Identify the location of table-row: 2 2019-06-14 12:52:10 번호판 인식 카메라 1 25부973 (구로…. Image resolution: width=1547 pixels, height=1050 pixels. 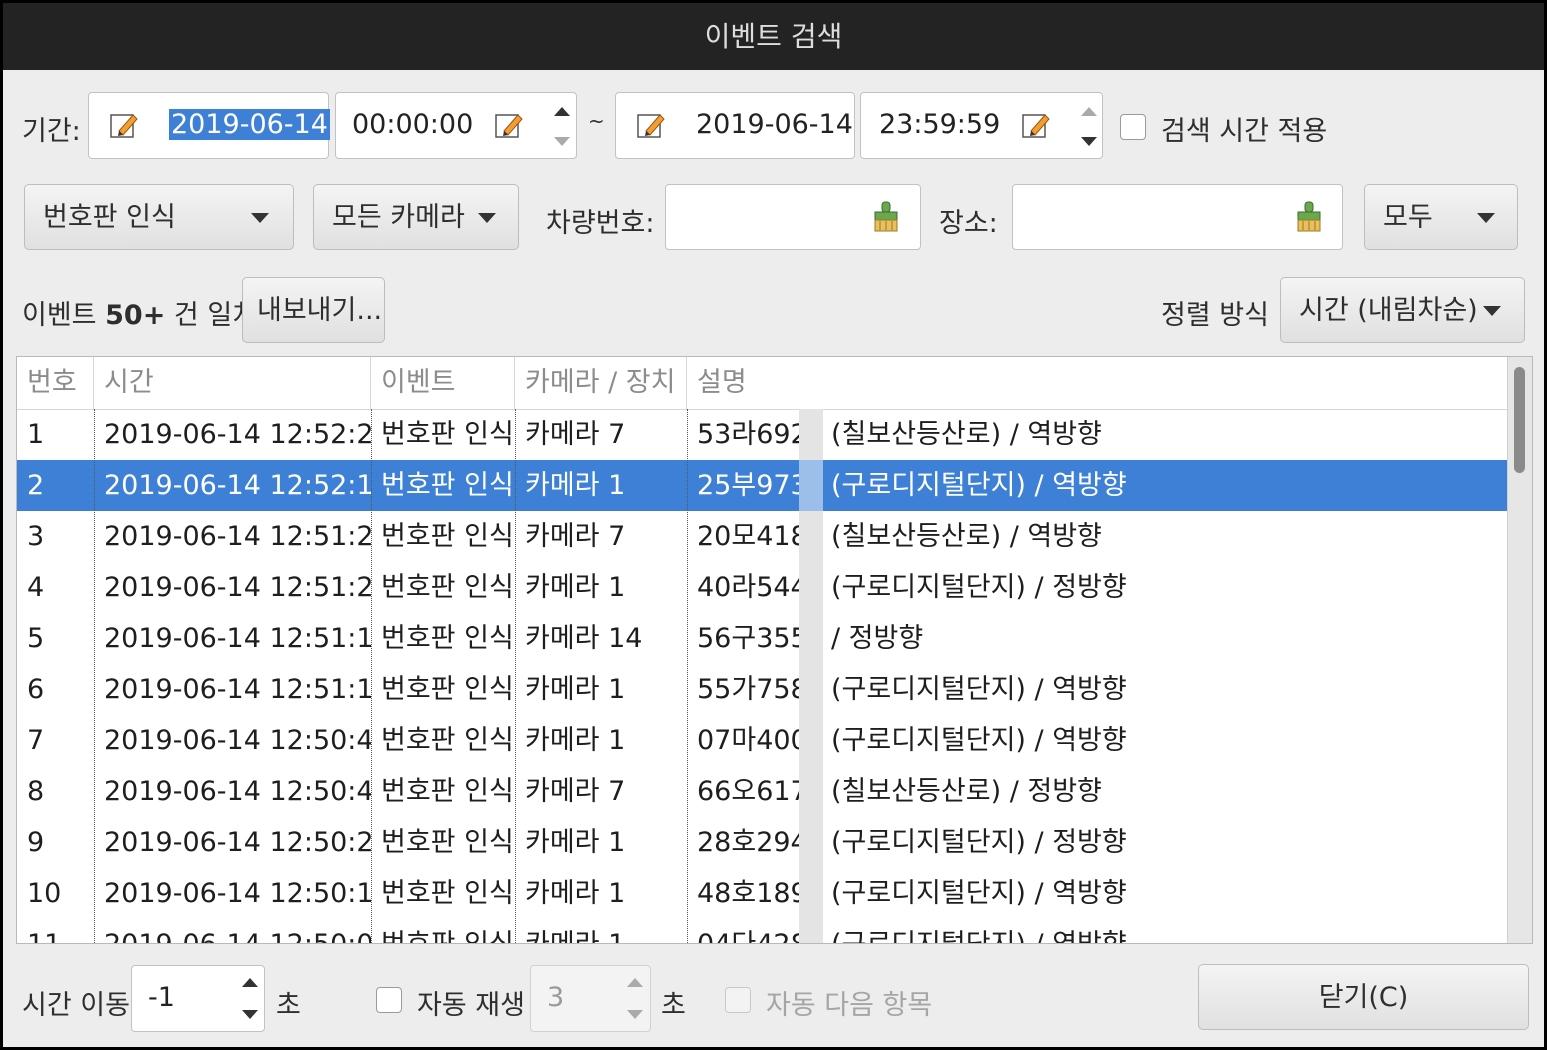
(763, 485).